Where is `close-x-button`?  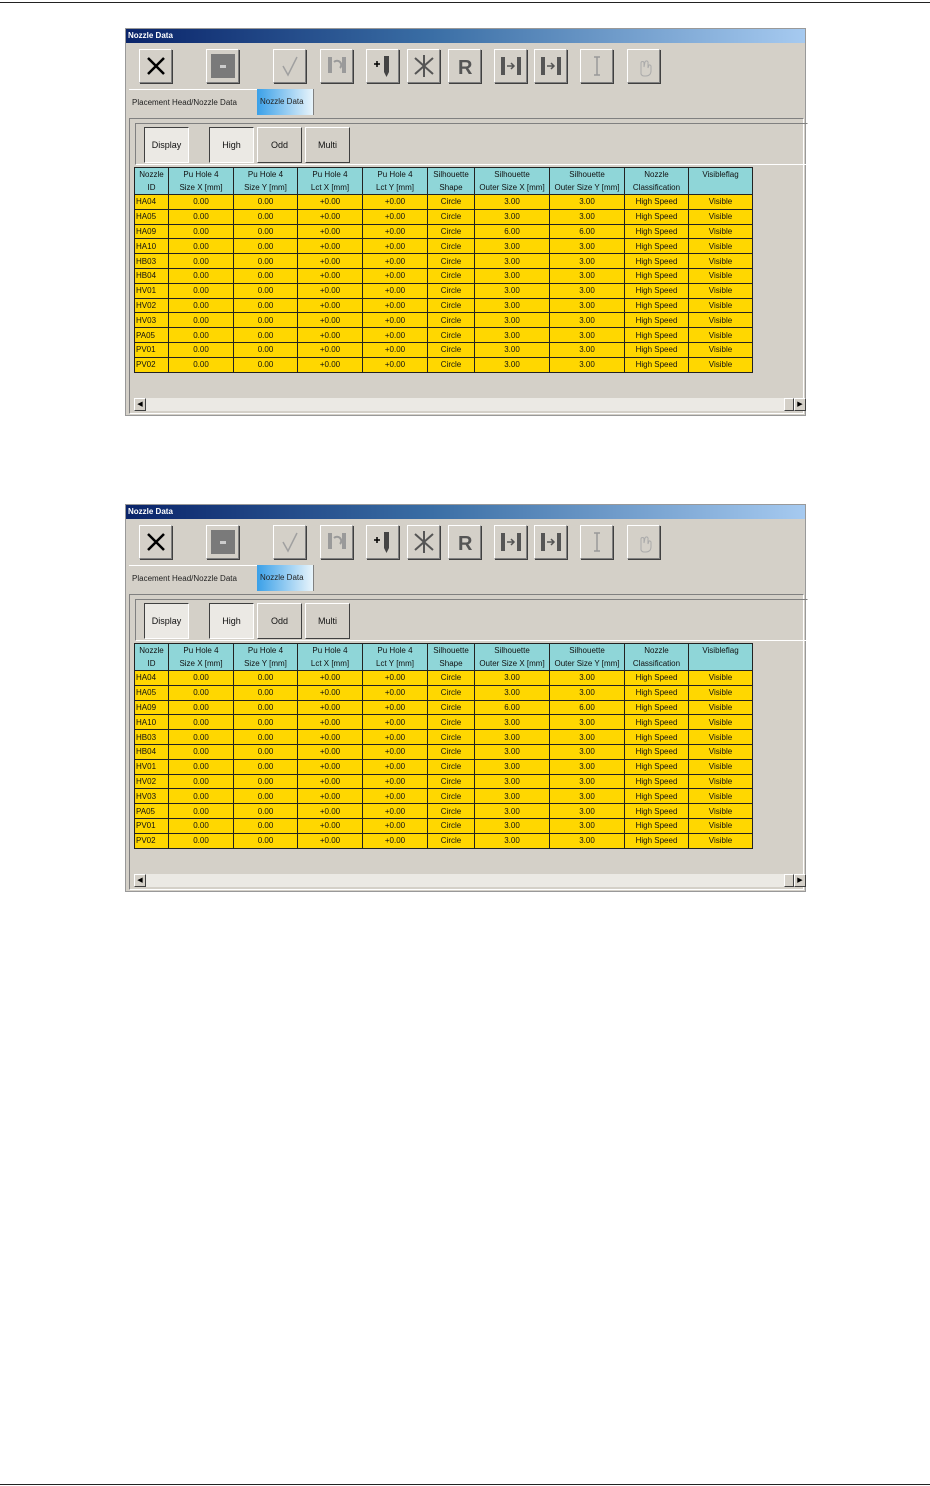
close-x-button is located at coordinates (155, 66).